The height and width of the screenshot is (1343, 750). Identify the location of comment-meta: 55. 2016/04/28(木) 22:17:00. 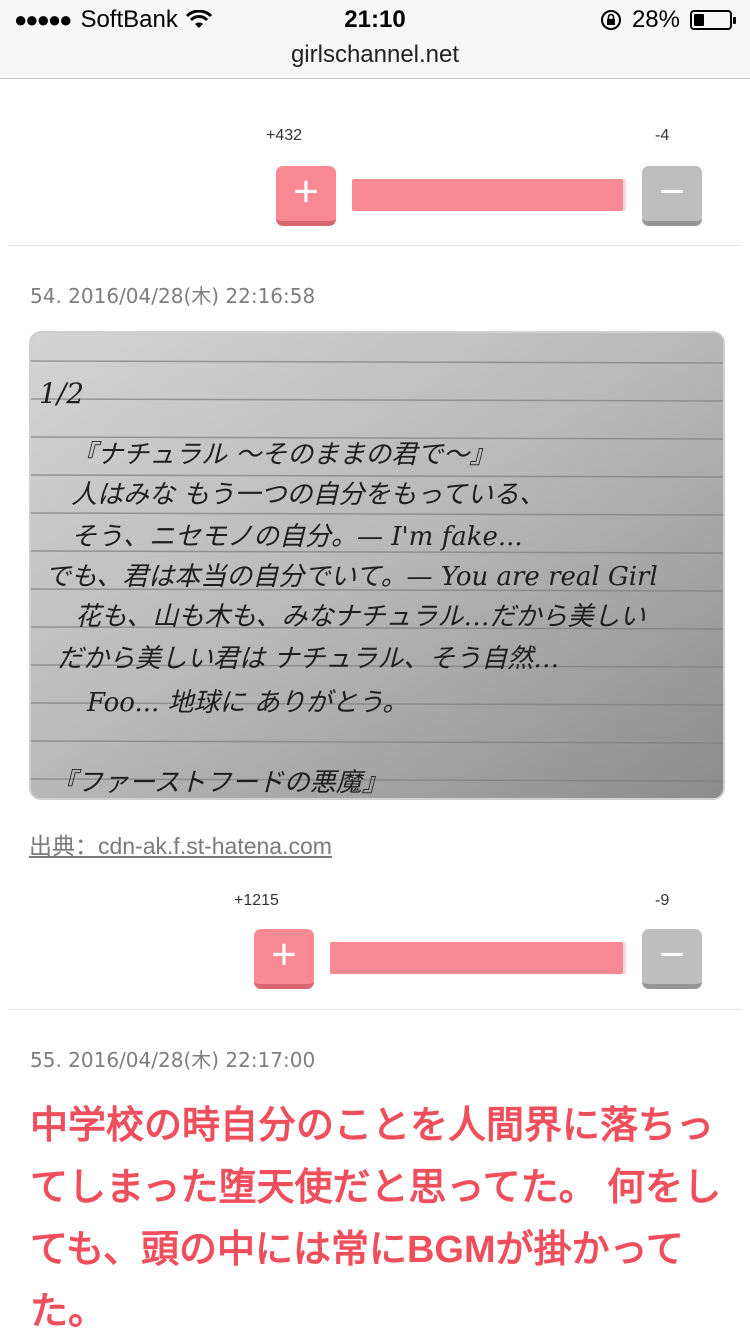
(173, 1060).